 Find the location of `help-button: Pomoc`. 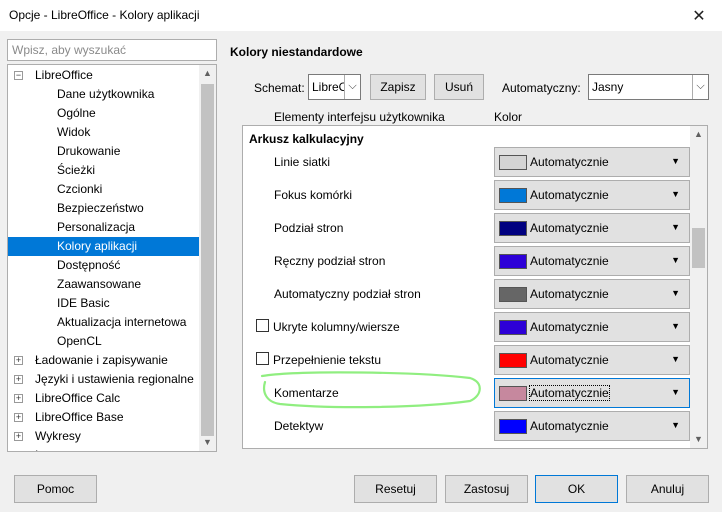

help-button: Pomoc is located at coordinates (55, 489).